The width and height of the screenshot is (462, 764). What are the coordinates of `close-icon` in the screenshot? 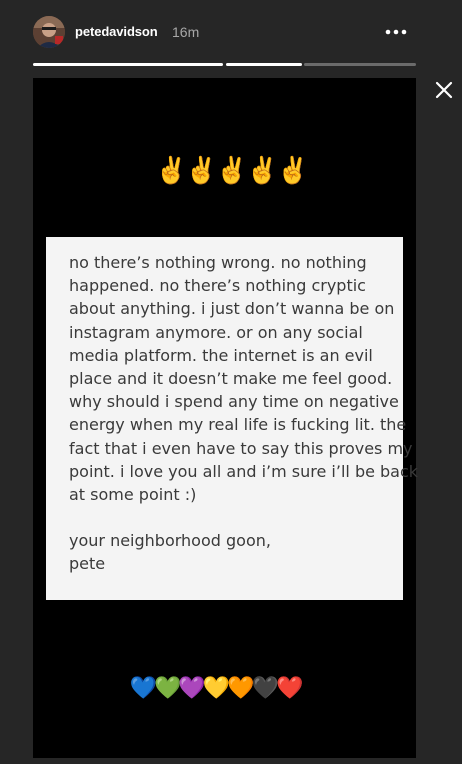 It's located at (444, 90).